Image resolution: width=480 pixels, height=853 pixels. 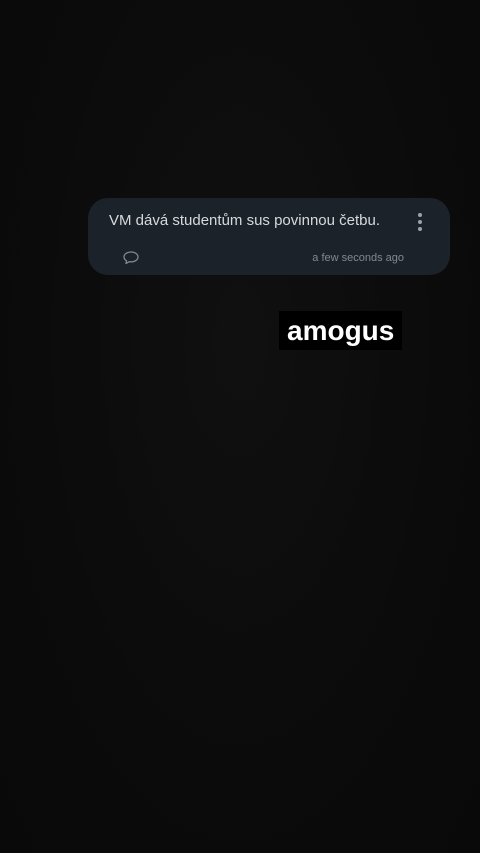 I want to click on more-vertical-icon, so click(x=420, y=222).